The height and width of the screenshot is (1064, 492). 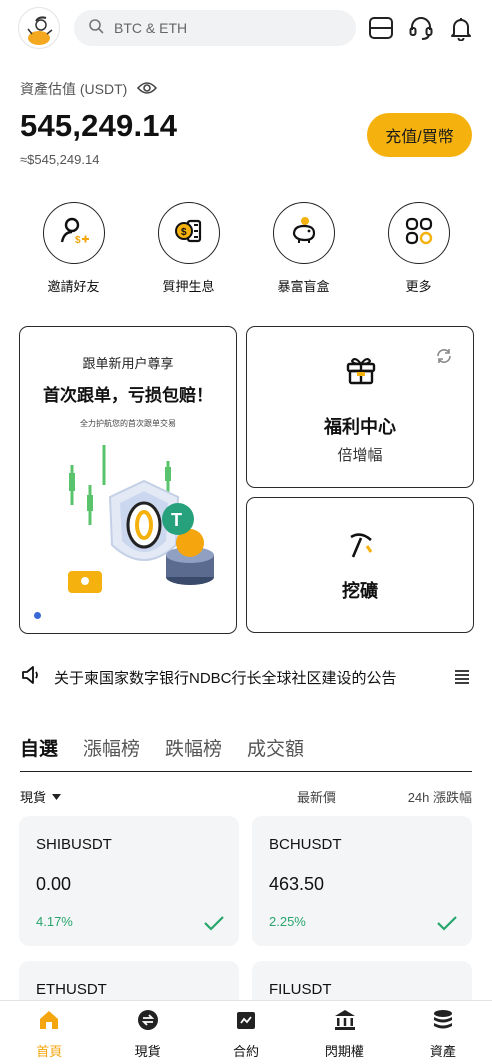 What do you see at coordinates (300, 989) in the screenshot?
I see `market-symbol: FILUSDT` at bounding box center [300, 989].